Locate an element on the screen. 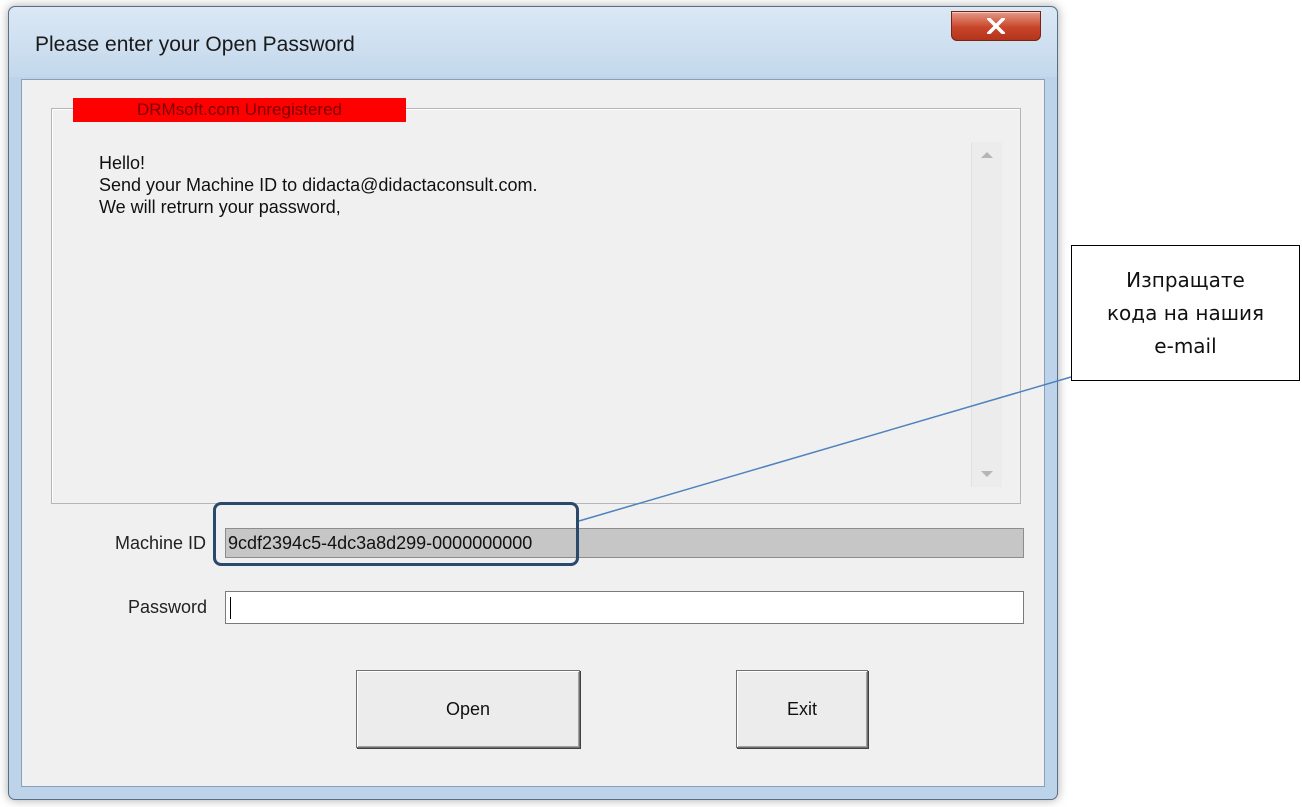  chevron-down-icon is located at coordinates (987, 474).